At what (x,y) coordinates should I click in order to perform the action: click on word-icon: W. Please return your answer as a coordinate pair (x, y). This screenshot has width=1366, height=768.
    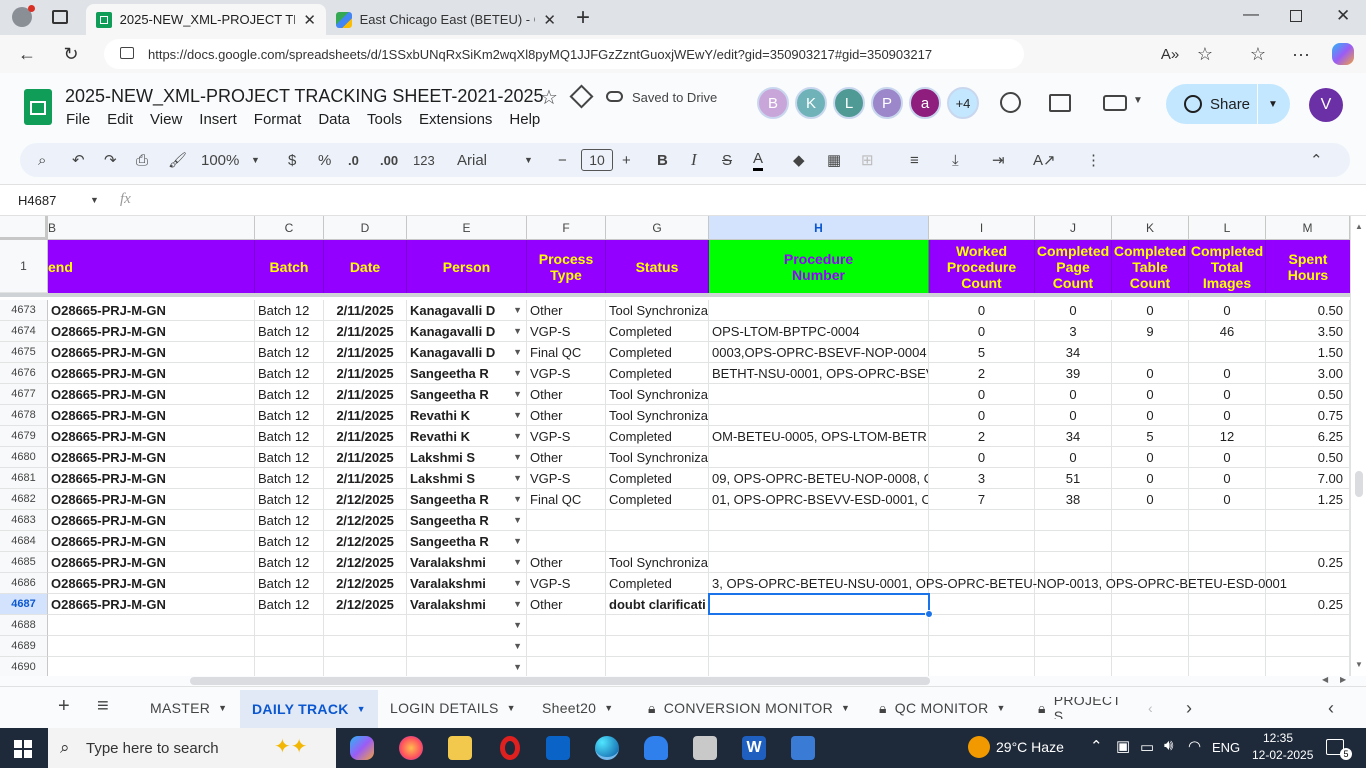
    Looking at the image, I should click on (754, 748).